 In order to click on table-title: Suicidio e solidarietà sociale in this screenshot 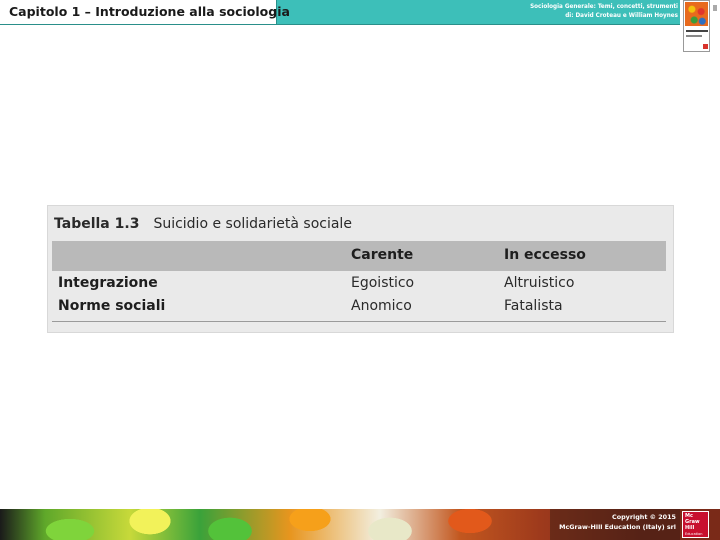, I will do `click(252, 224)`.